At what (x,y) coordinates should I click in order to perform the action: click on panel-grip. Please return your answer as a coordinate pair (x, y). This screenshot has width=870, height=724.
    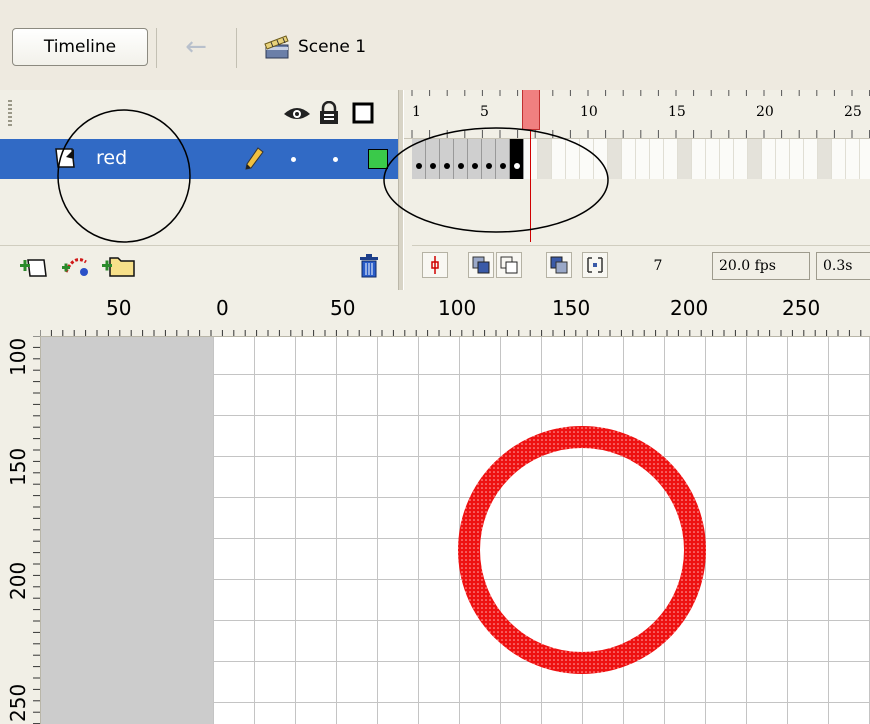
    Looking at the image, I should click on (10, 113).